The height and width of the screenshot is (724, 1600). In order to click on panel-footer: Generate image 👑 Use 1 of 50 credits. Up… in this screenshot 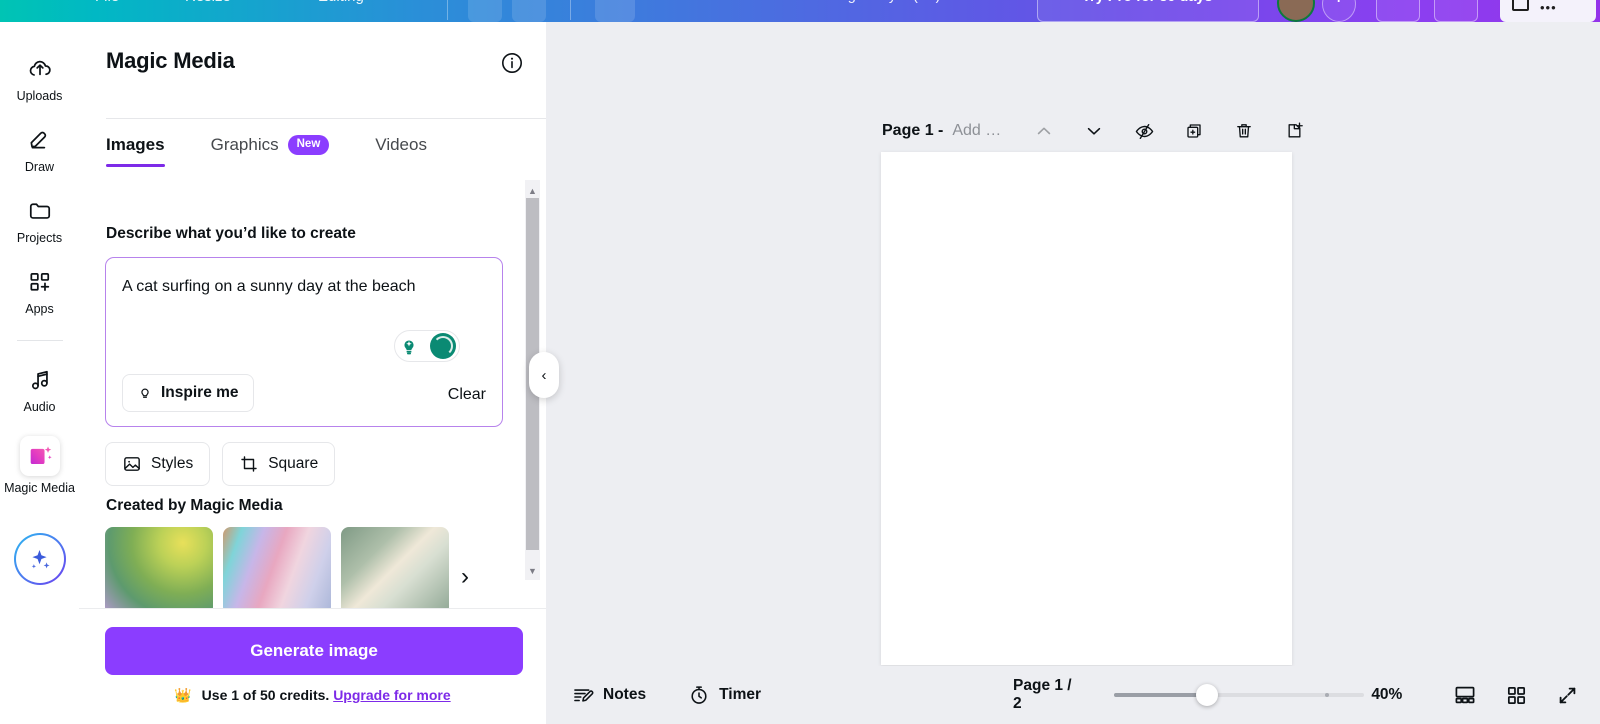, I will do `click(312, 666)`.